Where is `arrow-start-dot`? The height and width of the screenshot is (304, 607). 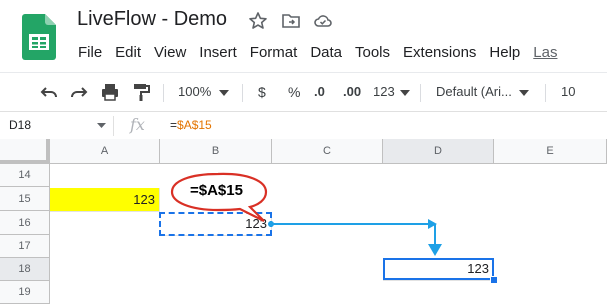
arrow-start-dot is located at coordinates (271, 224).